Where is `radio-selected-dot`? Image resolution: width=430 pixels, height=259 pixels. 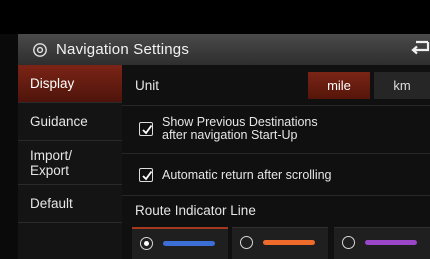
radio-selected-dot is located at coordinates (146, 243).